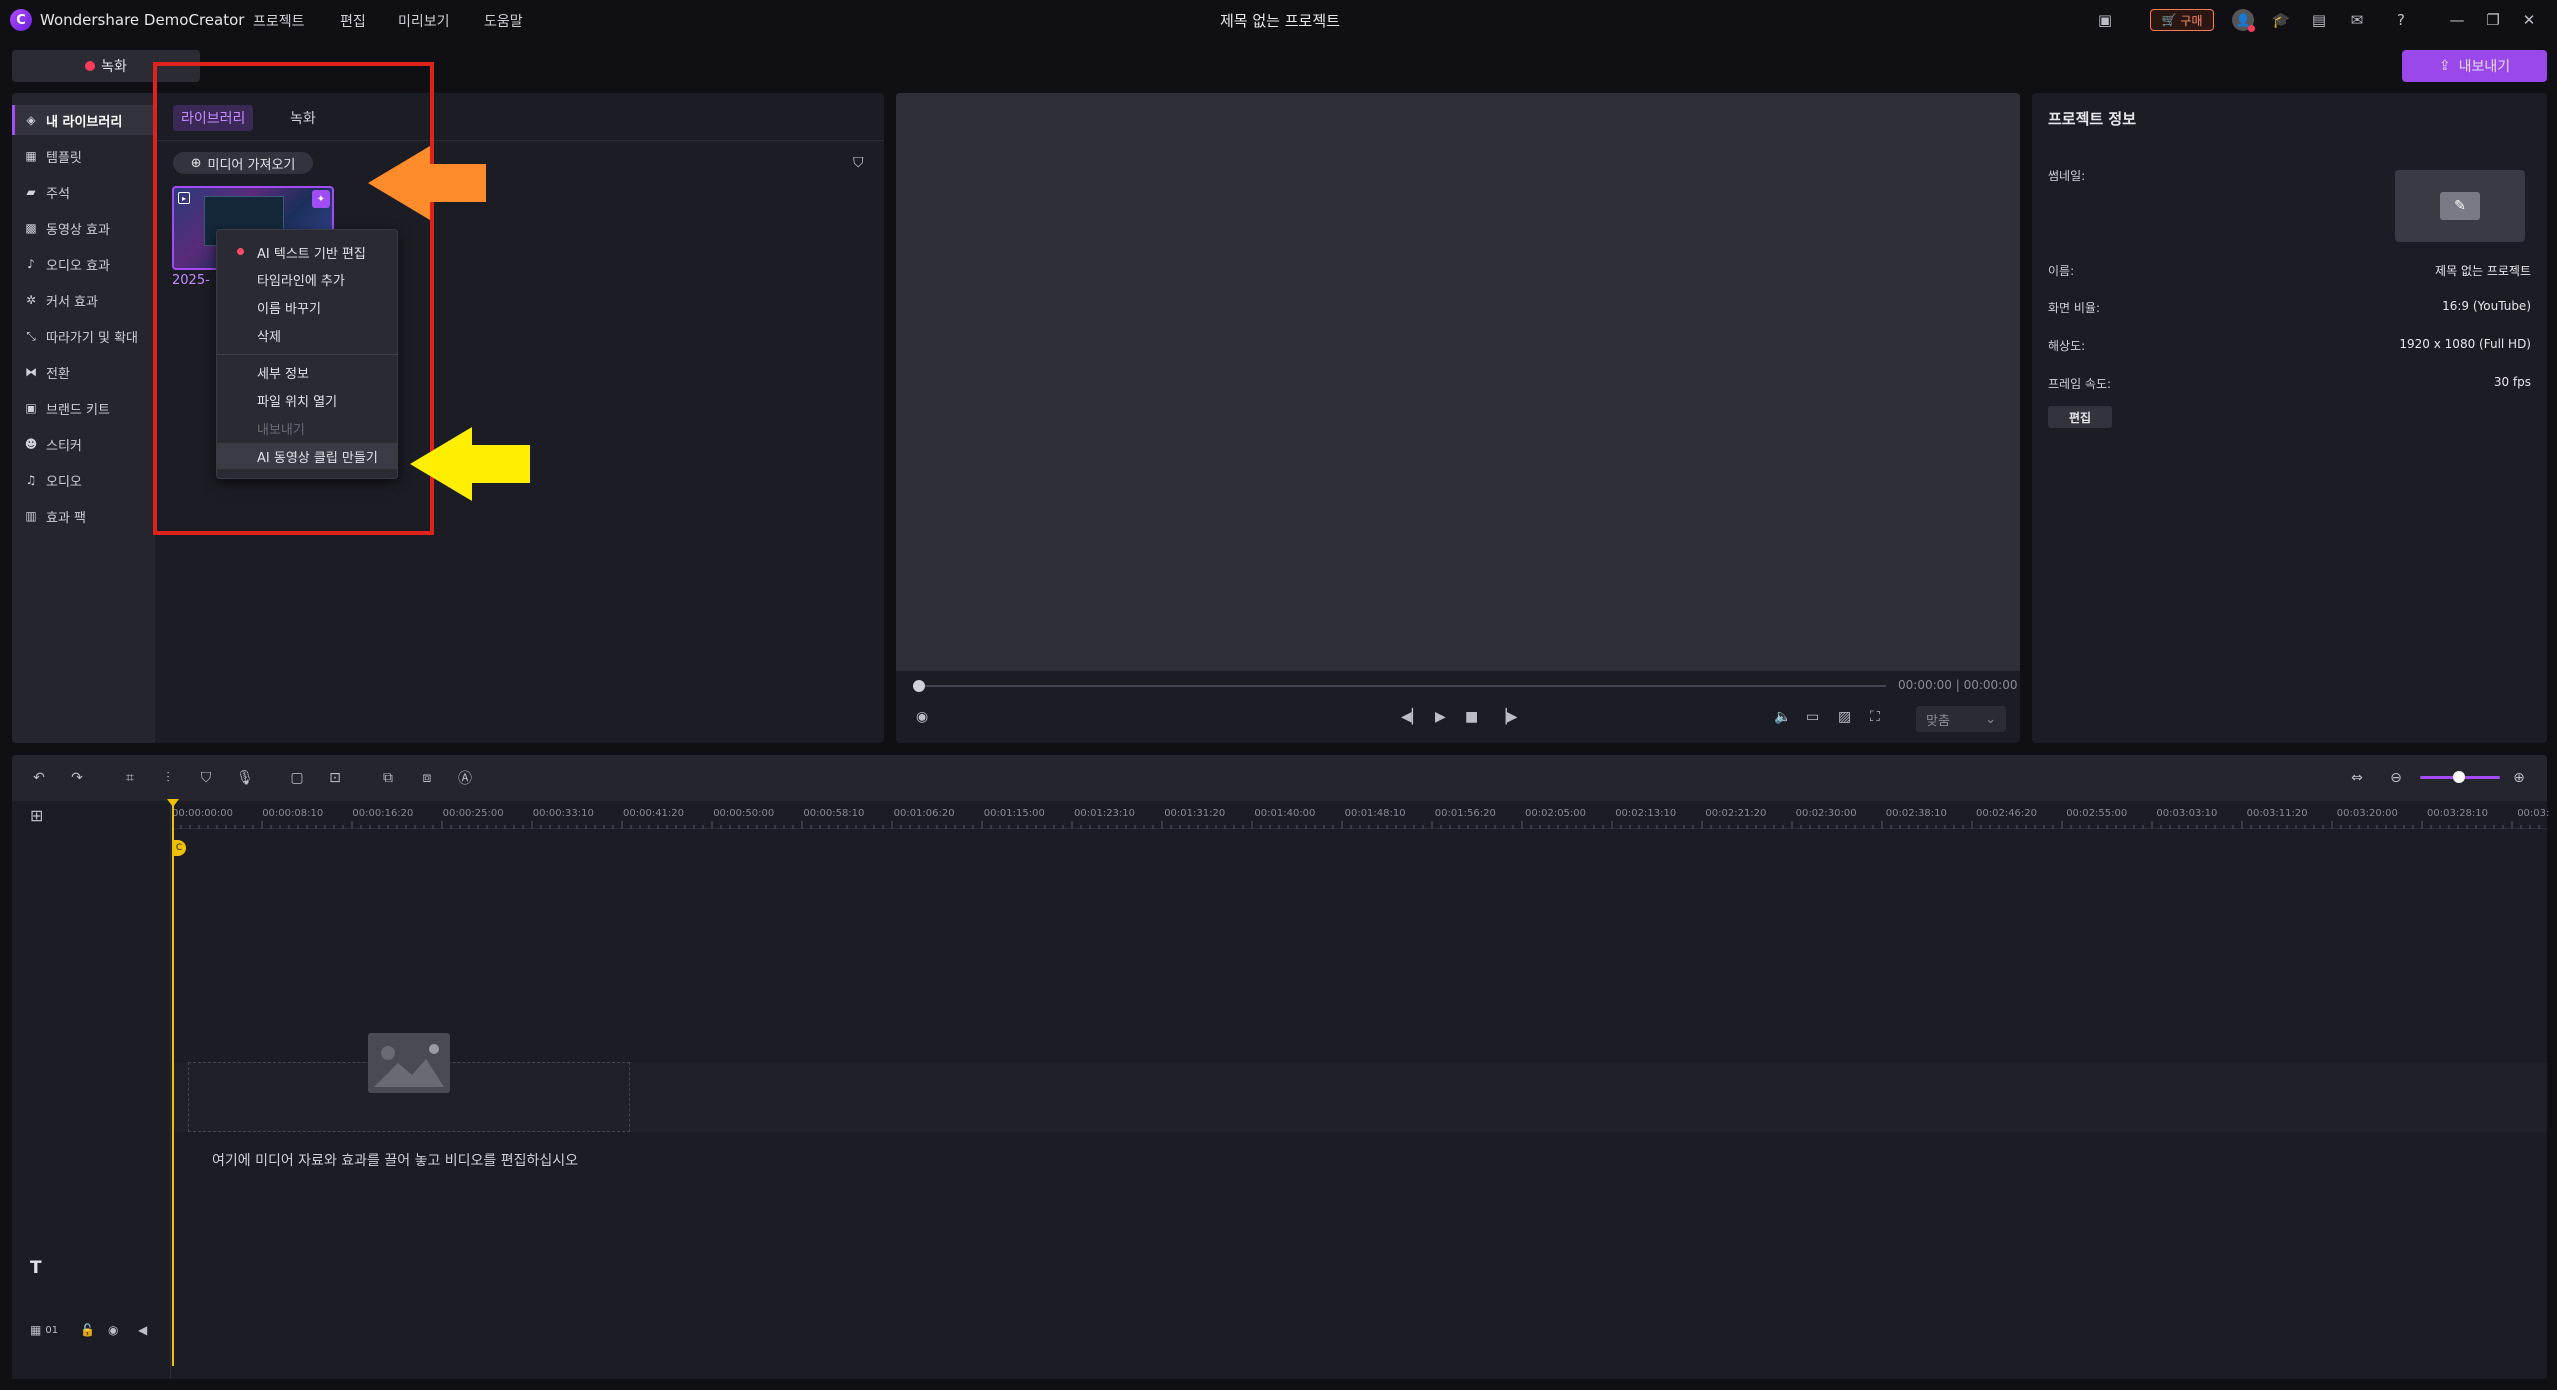 This screenshot has height=1390, width=2557. What do you see at coordinates (2457, 20) in the screenshot?
I see `minimize-icon: —` at bounding box center [2457, 20].